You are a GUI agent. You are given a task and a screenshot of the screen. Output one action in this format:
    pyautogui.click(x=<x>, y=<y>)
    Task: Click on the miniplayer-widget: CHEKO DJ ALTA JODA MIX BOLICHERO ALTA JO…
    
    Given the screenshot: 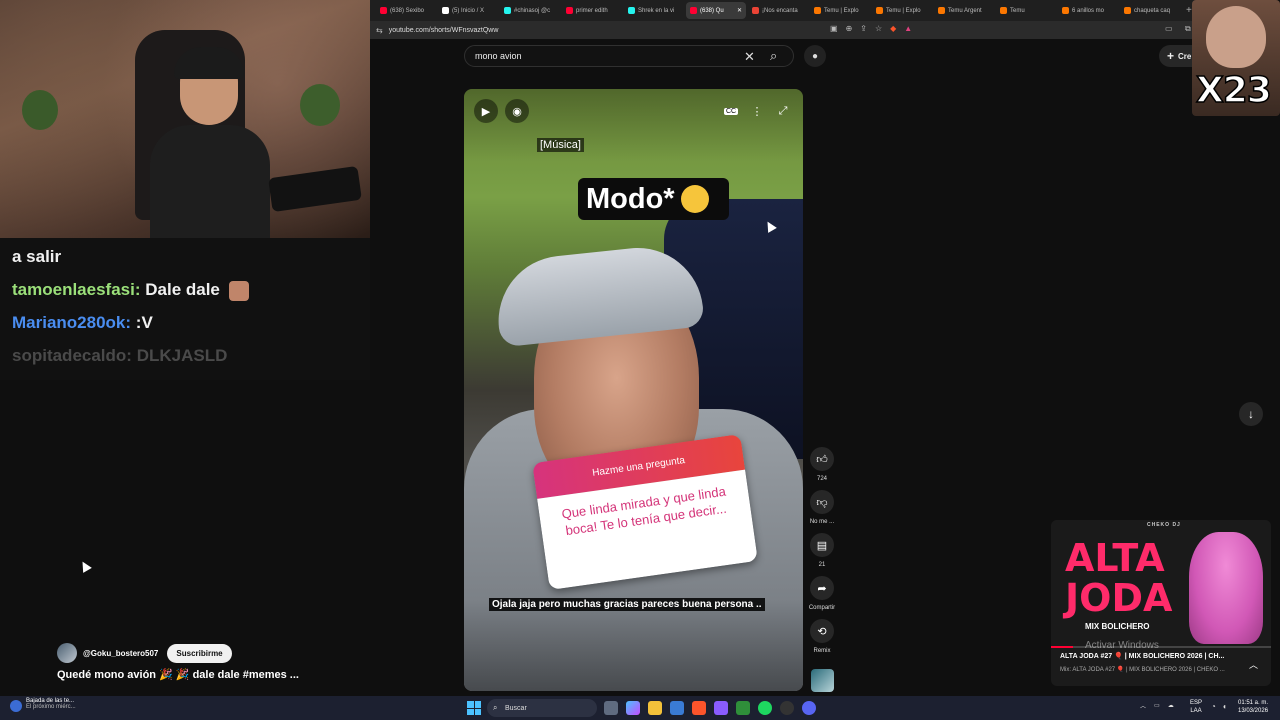 What is the action you would take?
    pyautogui.click(x=1161, y=603)
    